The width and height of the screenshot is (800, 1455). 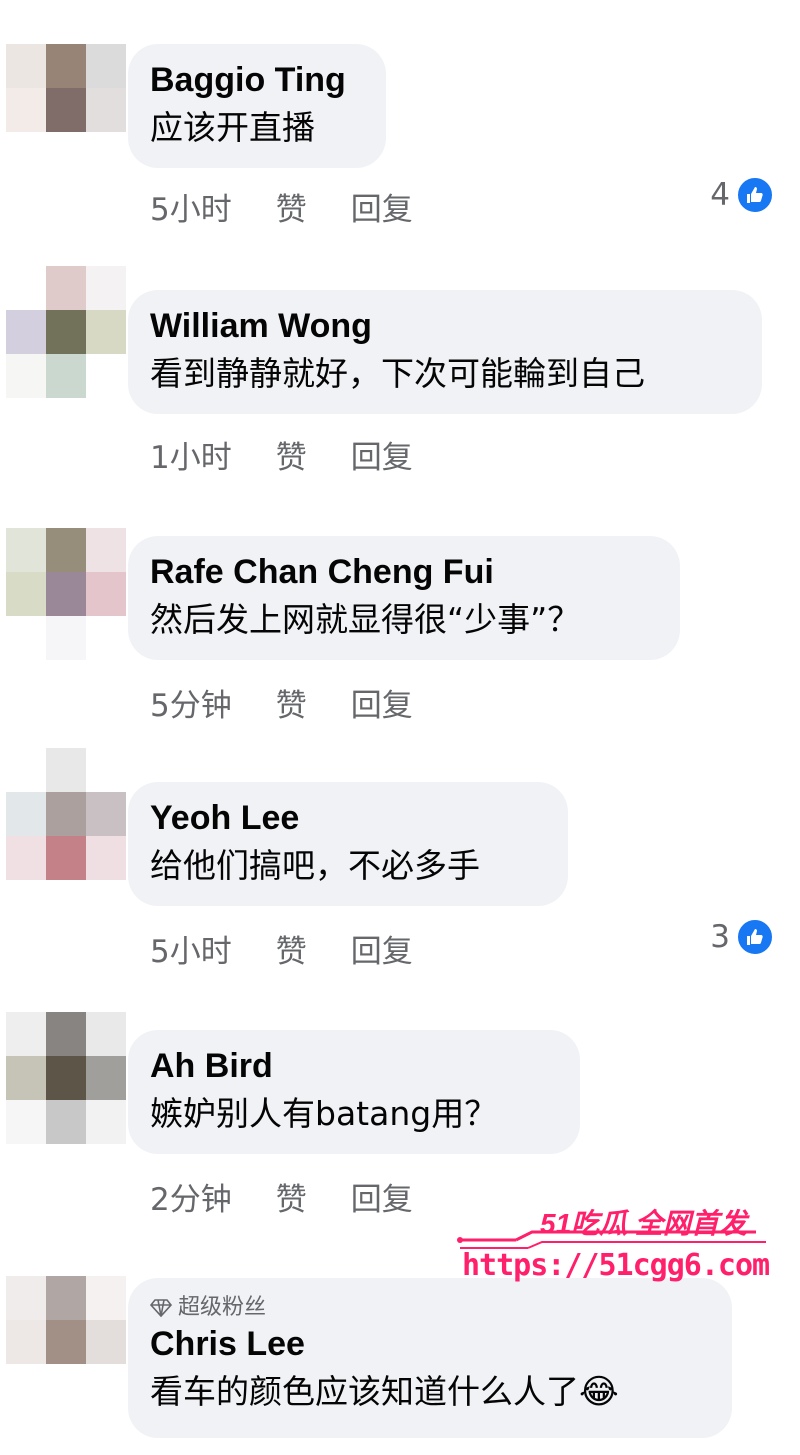 What do you see at coordinates (365, 619) in the screenshot?
I see `comment-text: 然后发上网就显得很“少事”？` at bounding box center [365, 619].